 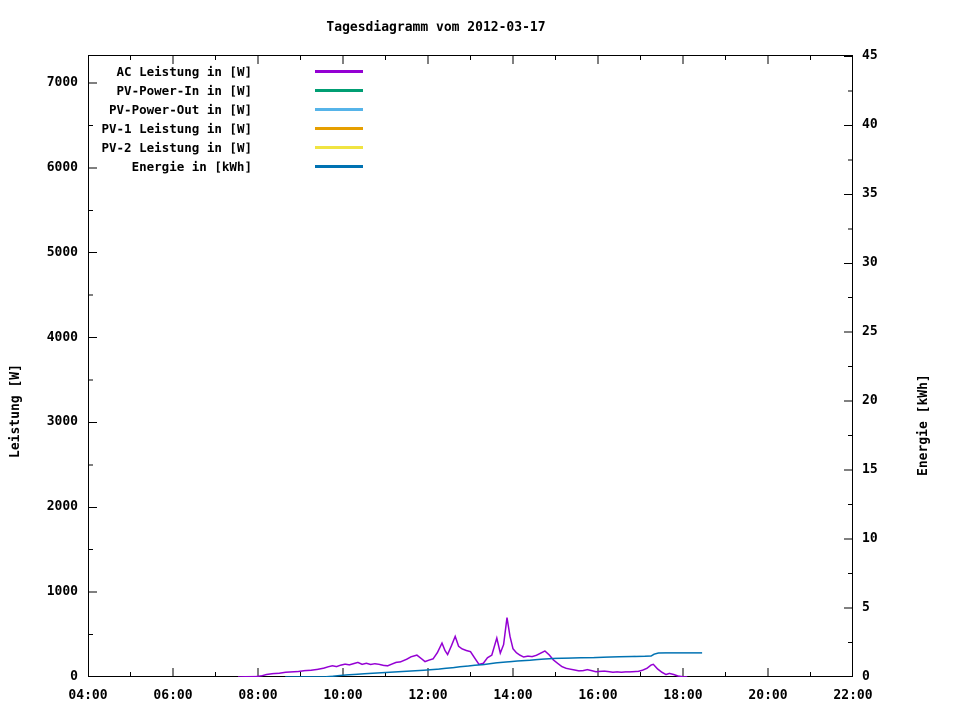 I want to click on y2-tick-label: 30, so click(x=870, y=263).